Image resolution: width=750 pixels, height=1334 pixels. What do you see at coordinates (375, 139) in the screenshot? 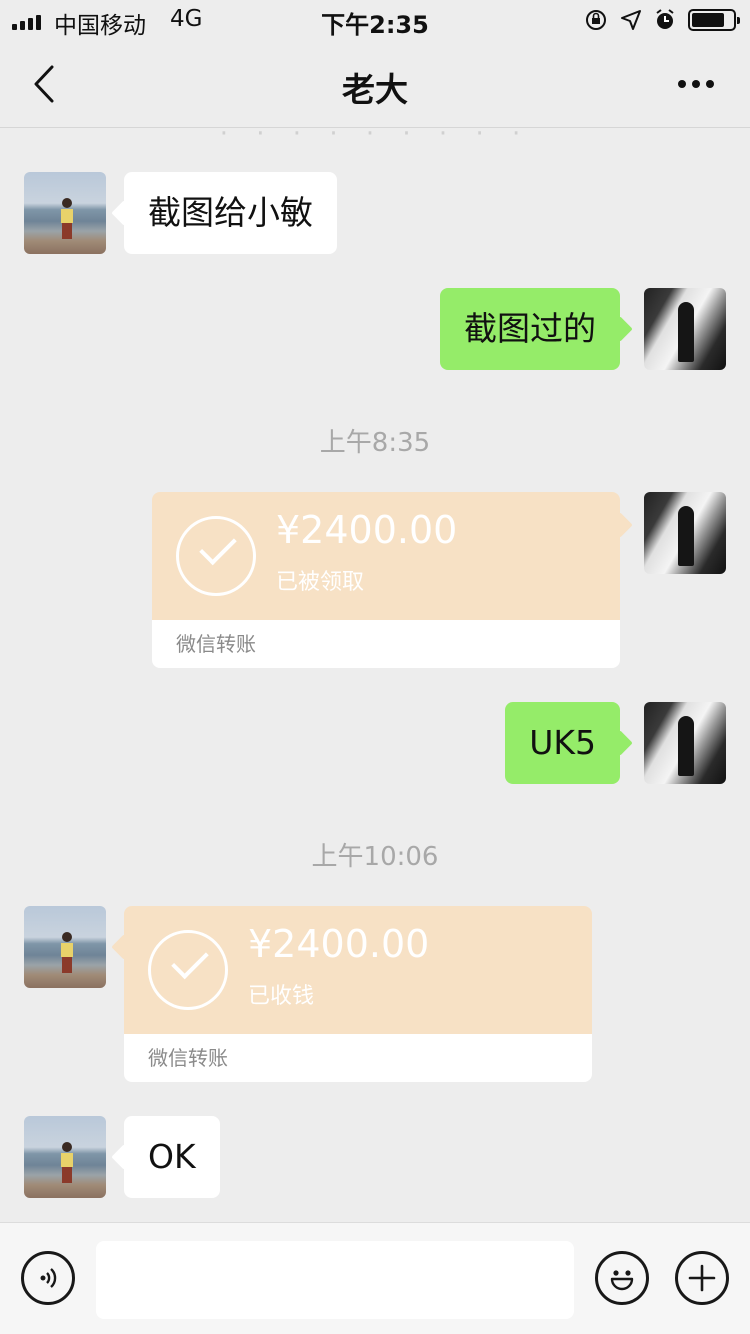
I see `faded-previous-text: · · · · · · · · ·` at bounding box center [375, 139].